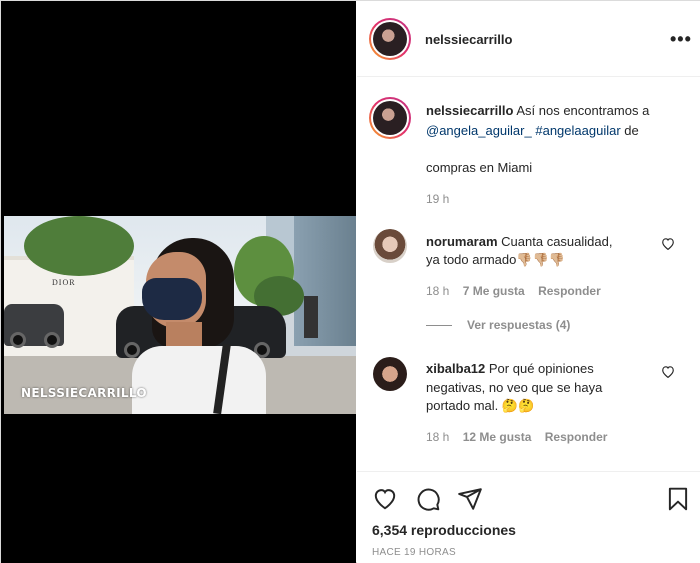 This screenshot has height=563, width=700. I want to click on post-timestamp: HACE 19 HORAS, so click(414, 552).